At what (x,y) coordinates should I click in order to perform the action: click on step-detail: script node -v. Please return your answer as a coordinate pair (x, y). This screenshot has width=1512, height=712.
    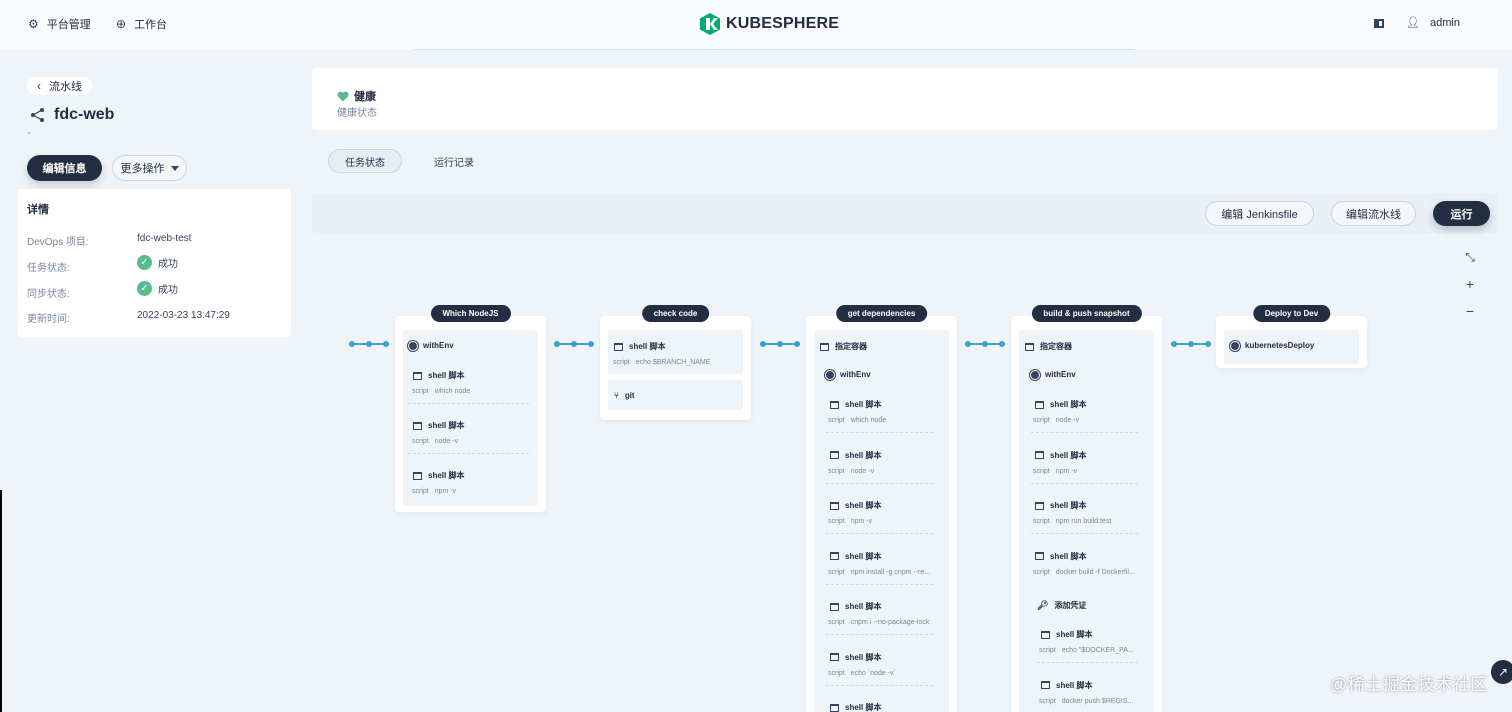
    Looking at the image, I should click on (1056, 420).